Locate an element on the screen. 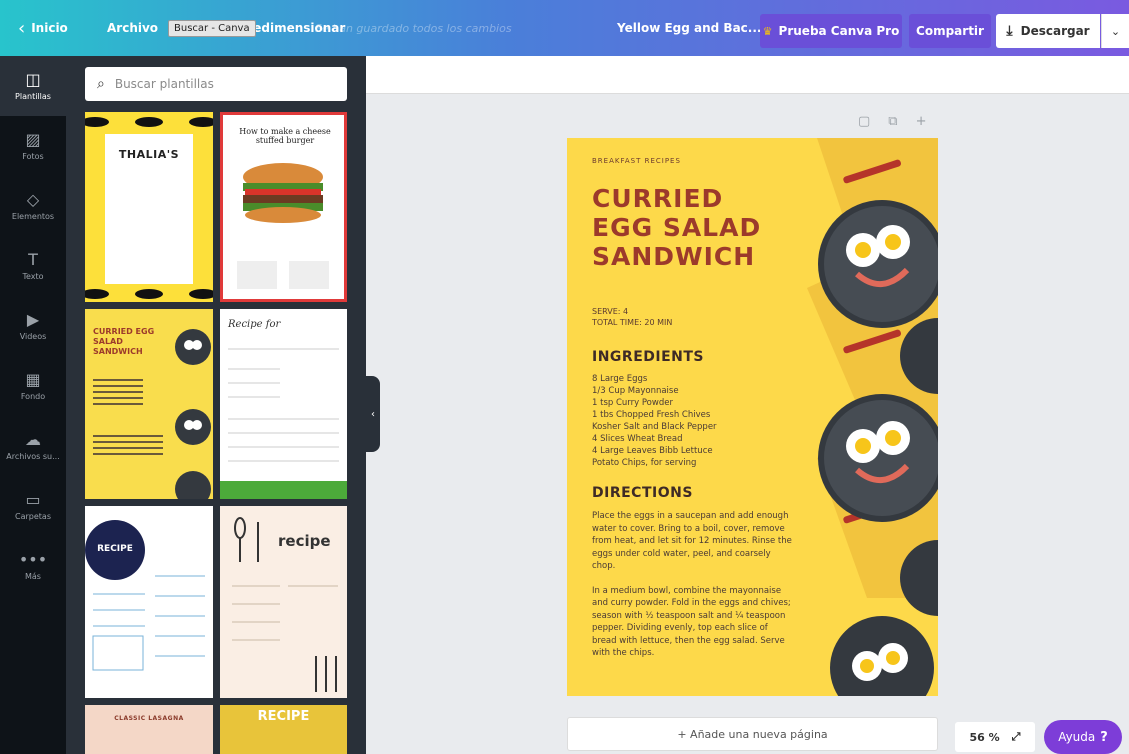 Image resolution: width=1129 pixels, height=754 pixels. download-label: Descargar is located at coordinates (1055, 31).